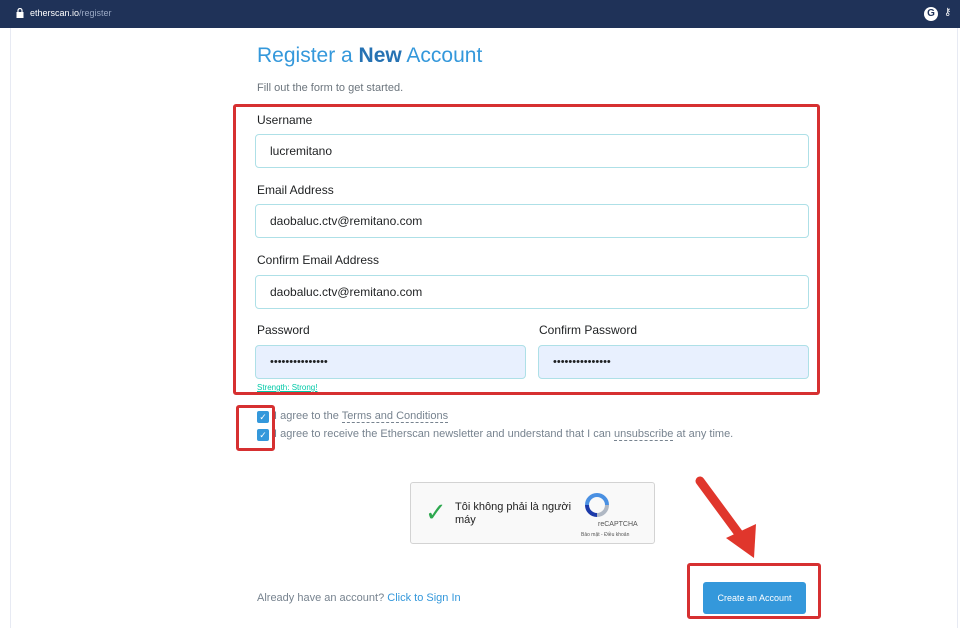  What do you see at coordinates (283, 330) in the screenshot?
I see `password-label: Password` at bounding box center [283, 330].